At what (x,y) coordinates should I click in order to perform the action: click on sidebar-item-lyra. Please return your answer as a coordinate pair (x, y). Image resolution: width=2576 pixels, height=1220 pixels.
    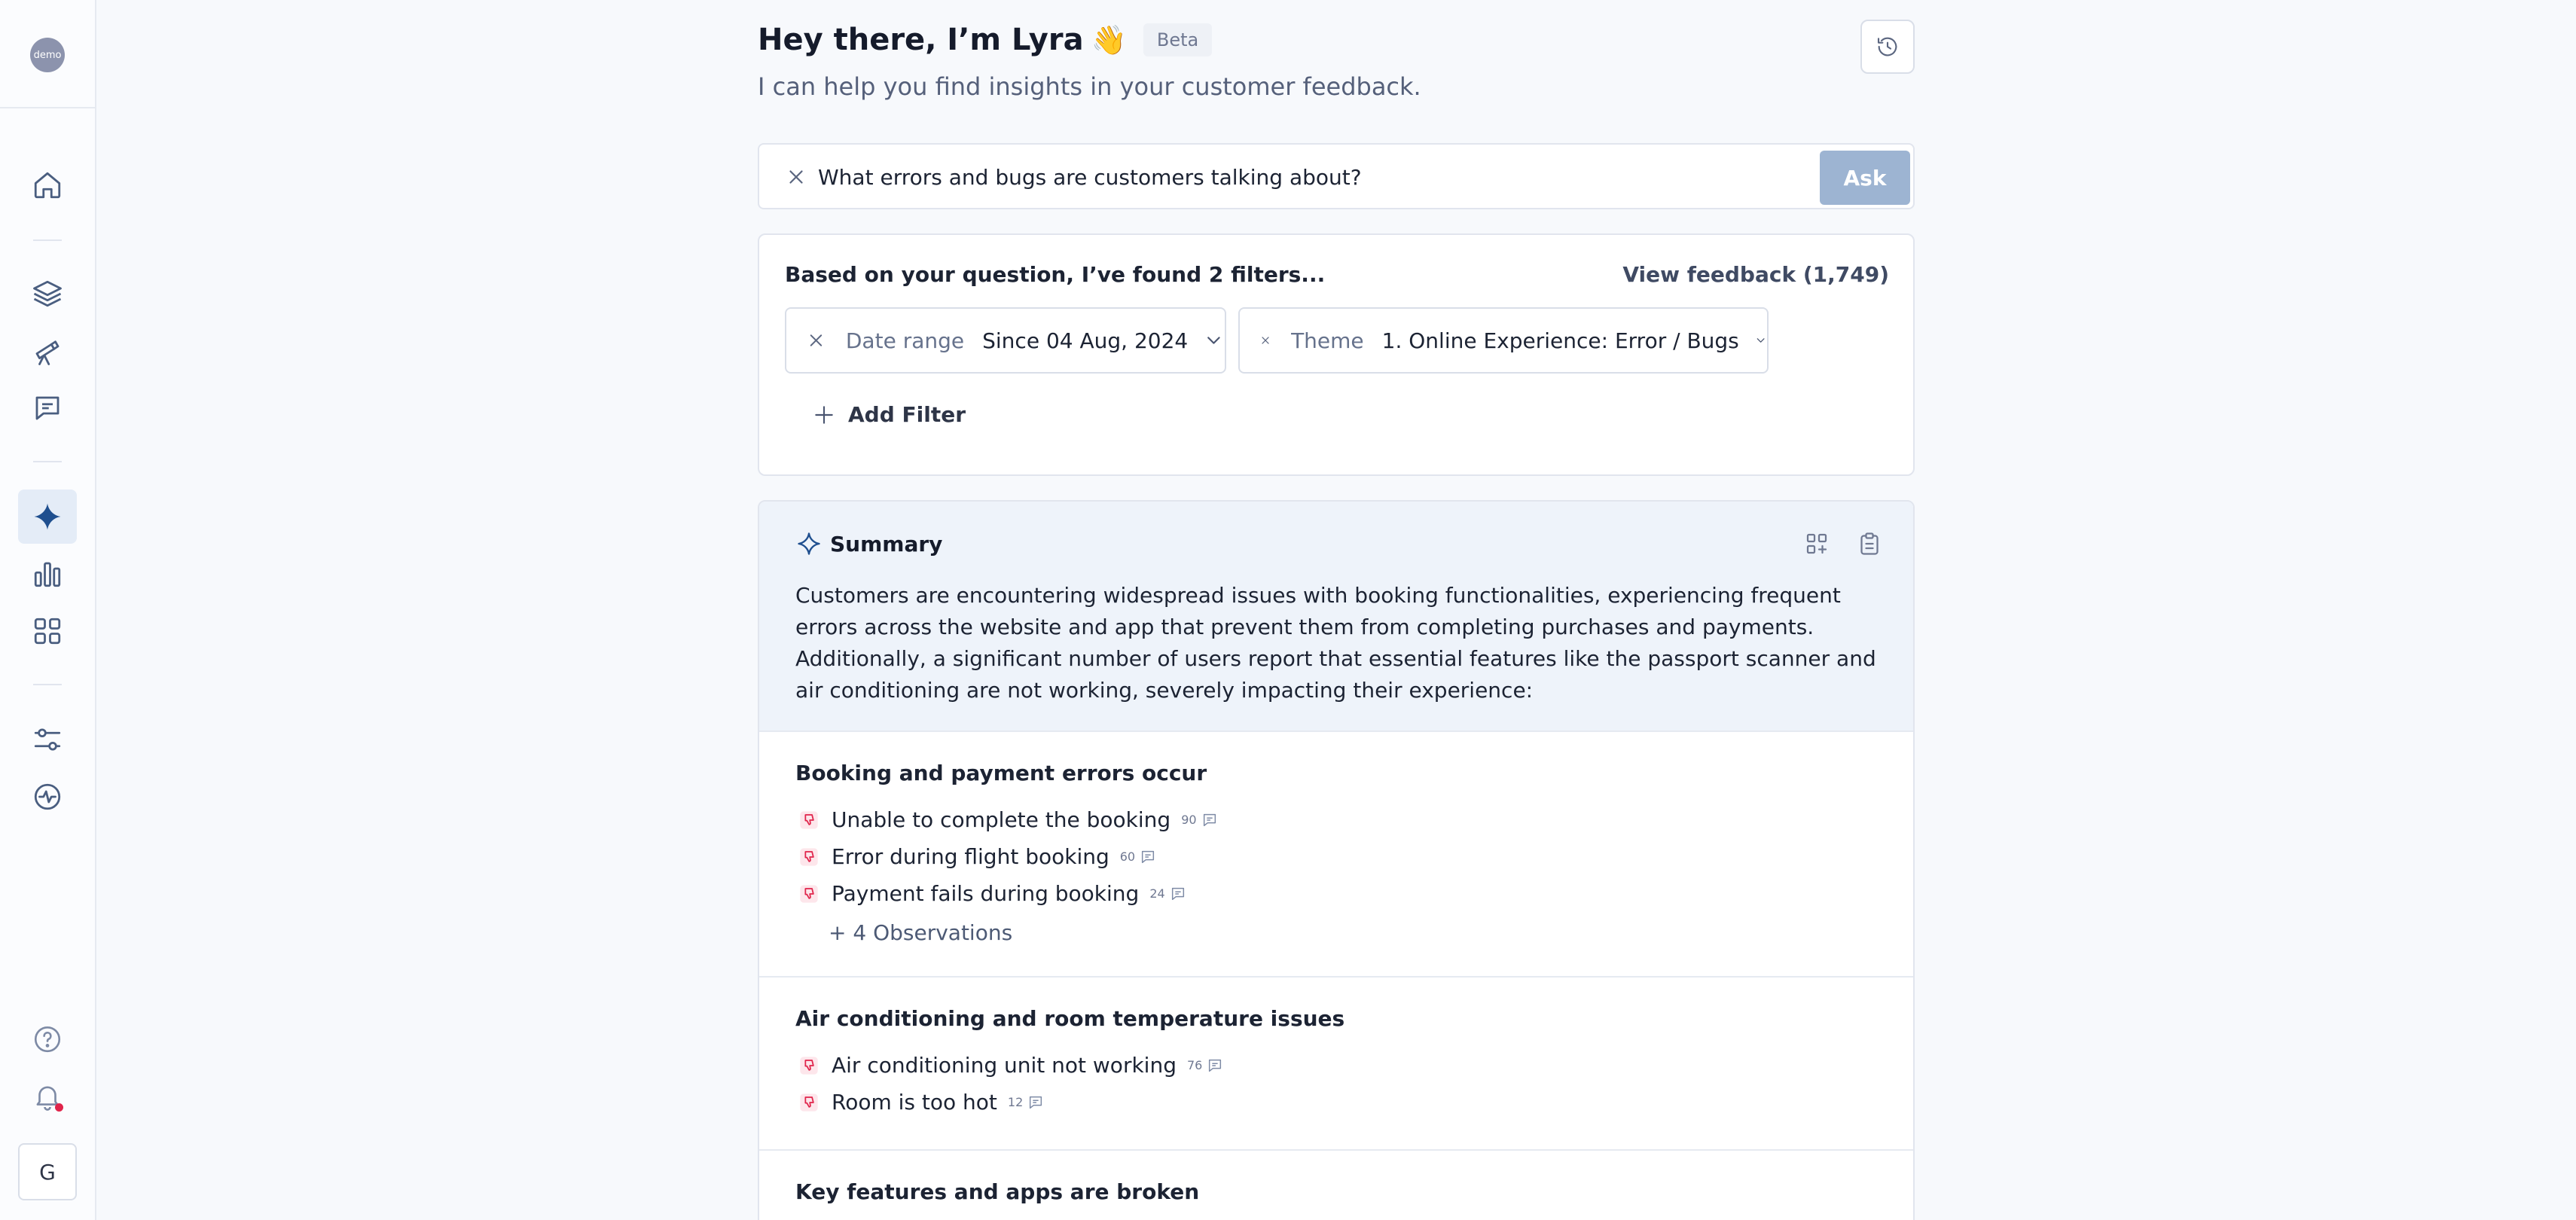
    Looking at the image, I should click on (48, 517).